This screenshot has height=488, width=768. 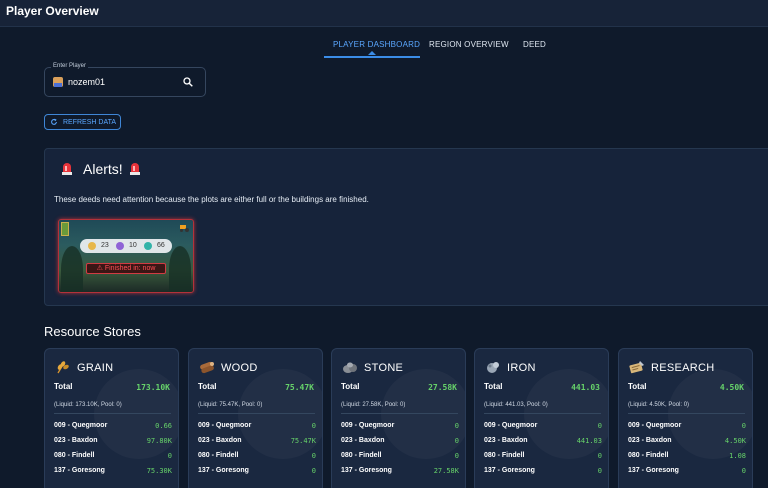 I want to click on resource-name: IRON, so click(x=521, y=368).